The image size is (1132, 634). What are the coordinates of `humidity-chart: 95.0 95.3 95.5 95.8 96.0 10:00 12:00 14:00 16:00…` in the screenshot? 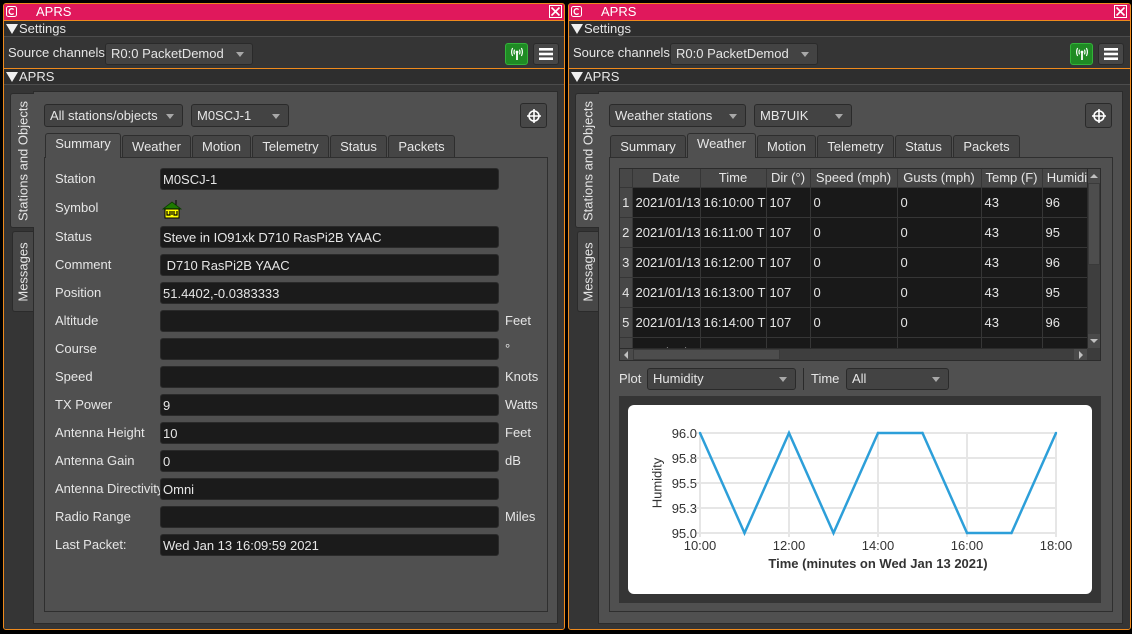 It's located at (860, 499).